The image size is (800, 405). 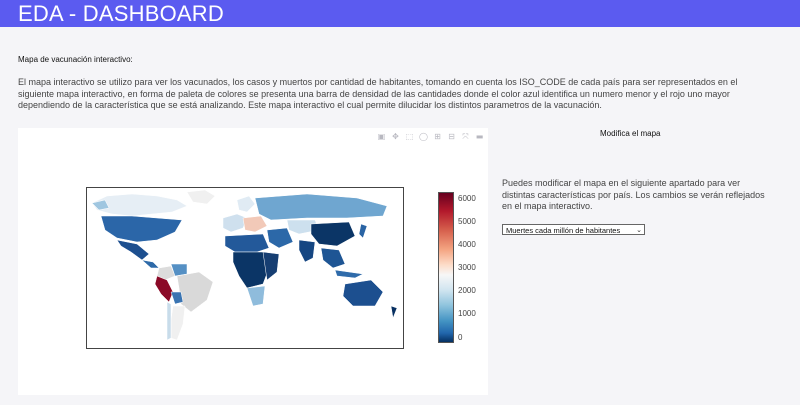 What do you see at coordinates (460, 337) in the screenshot?
I see `colorbar-tick: 0` at bounding box center [460, 337].